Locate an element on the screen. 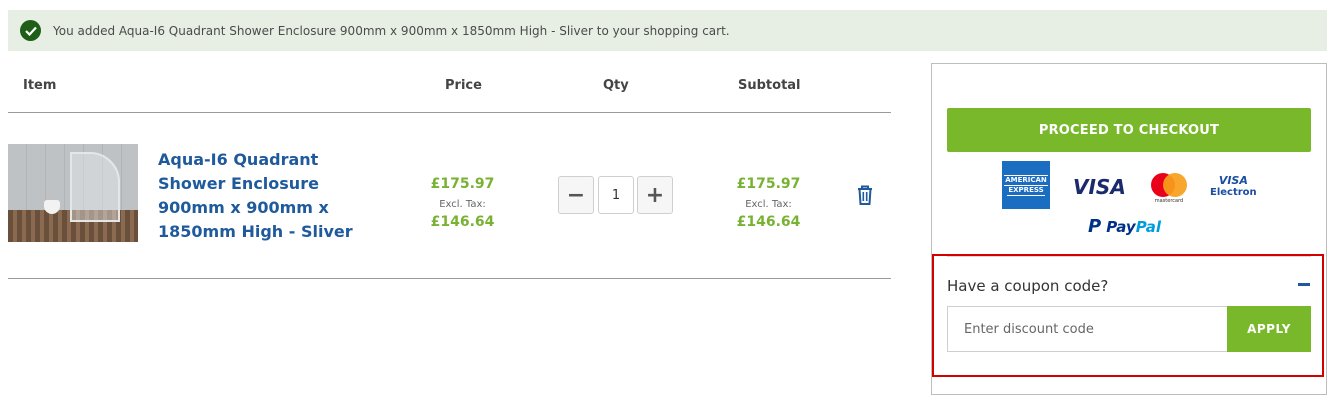  paypal-logo: P PayPal is located at coordinates (1124, 226).